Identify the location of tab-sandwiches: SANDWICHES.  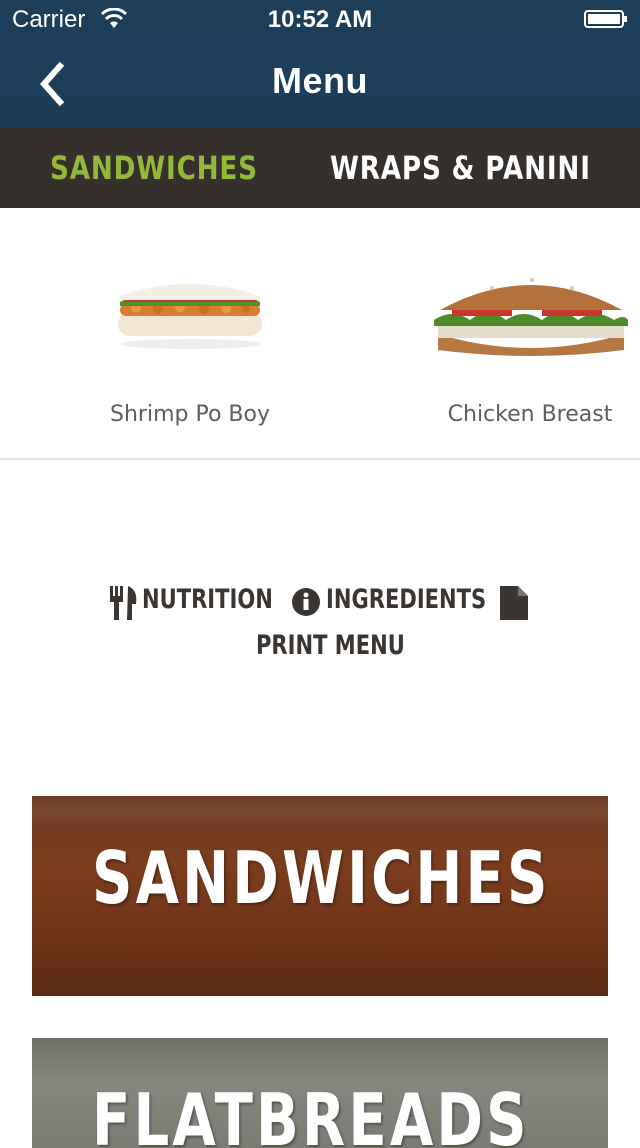
(154, 168).